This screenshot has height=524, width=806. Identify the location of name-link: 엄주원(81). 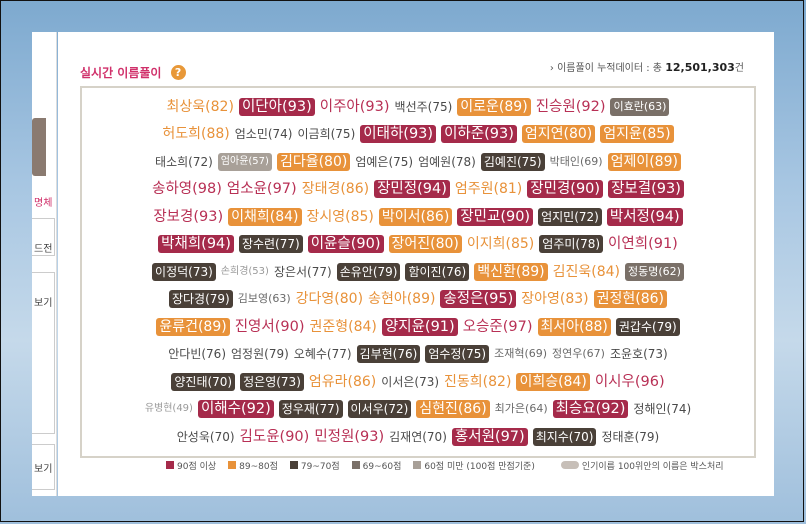
(488, 189).